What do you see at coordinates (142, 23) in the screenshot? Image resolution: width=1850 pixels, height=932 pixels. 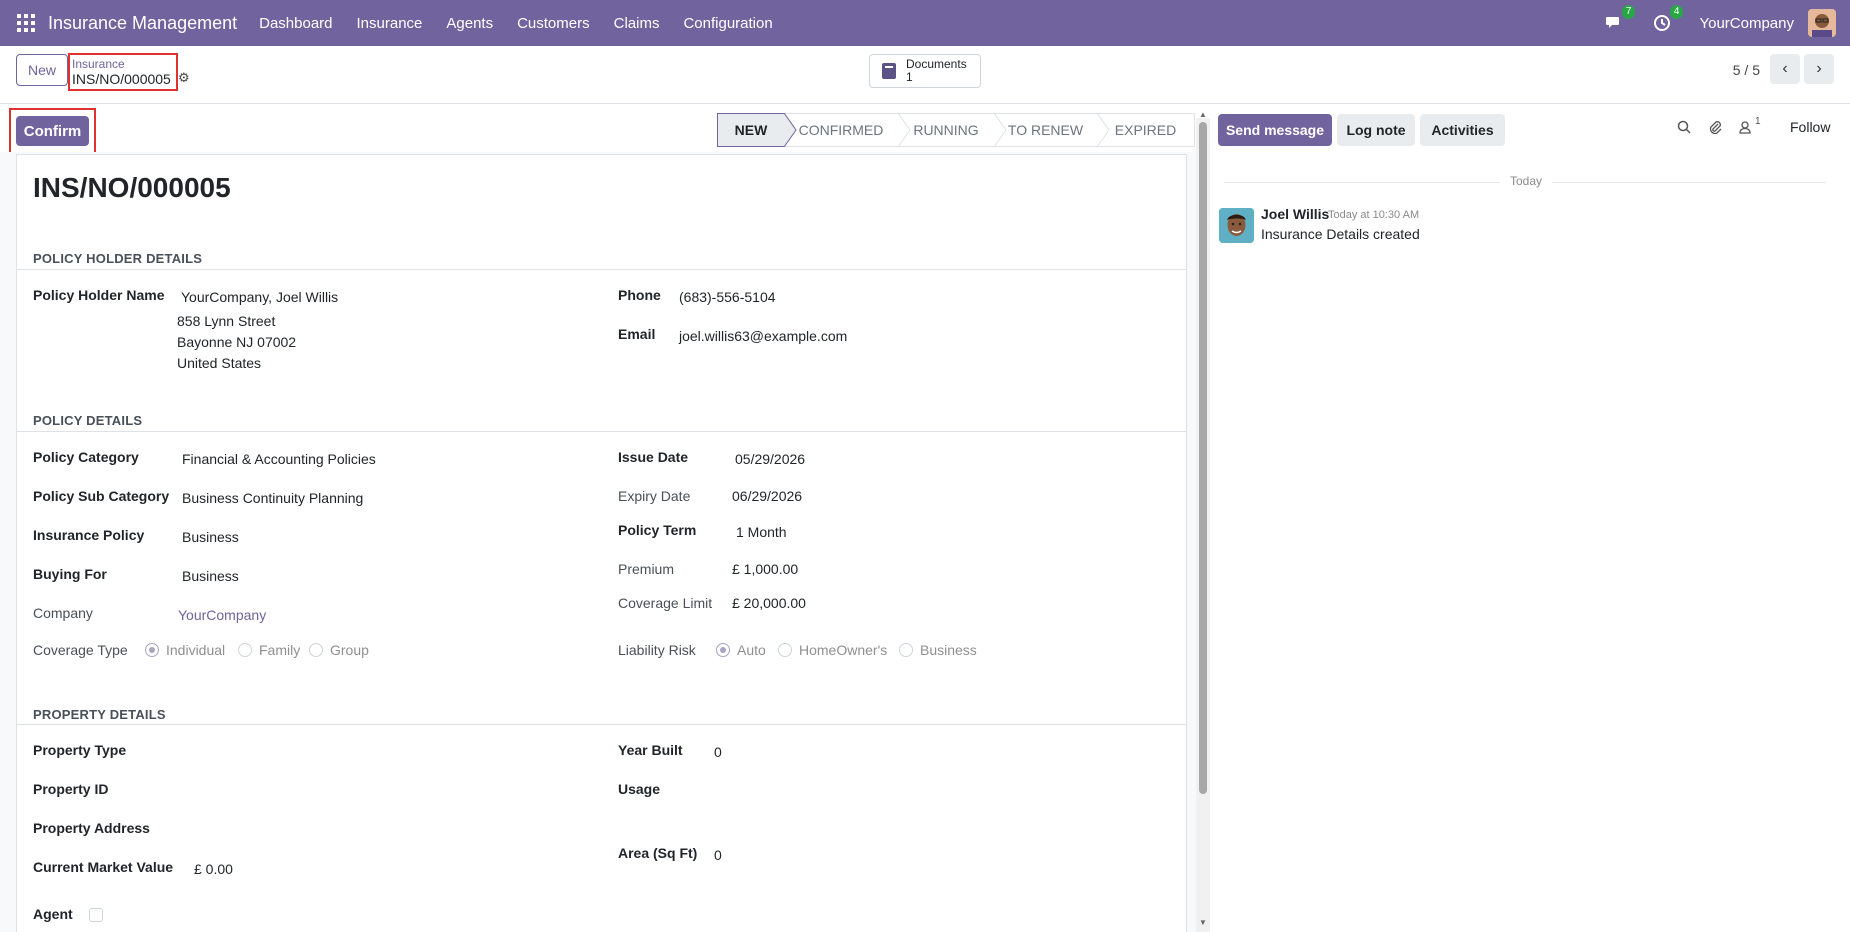 I see `app-name: Insurance Management` at bounding box center [142, 23].